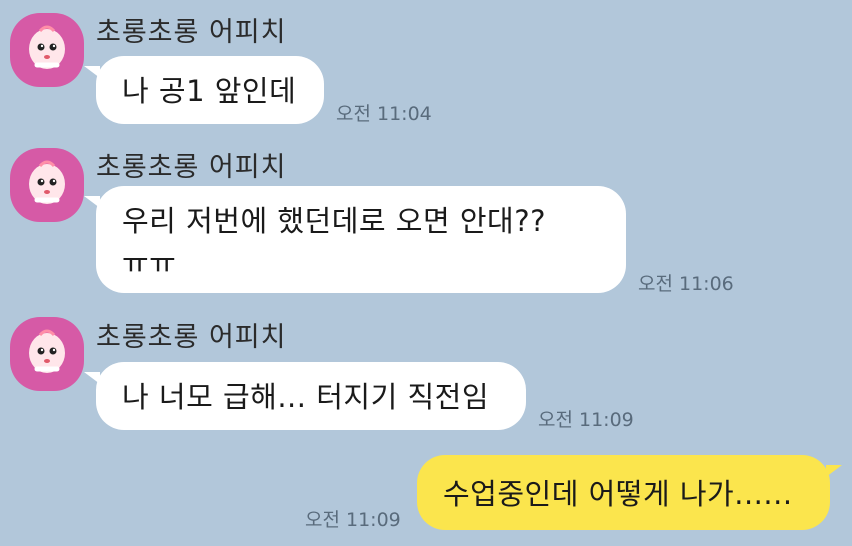 The height and width of the screenshot is (546, 852). What do you see at coordinates (353, 520) in the screenshot?
I see `message-time: 오전 11:09` at bounding box center [353, 520].